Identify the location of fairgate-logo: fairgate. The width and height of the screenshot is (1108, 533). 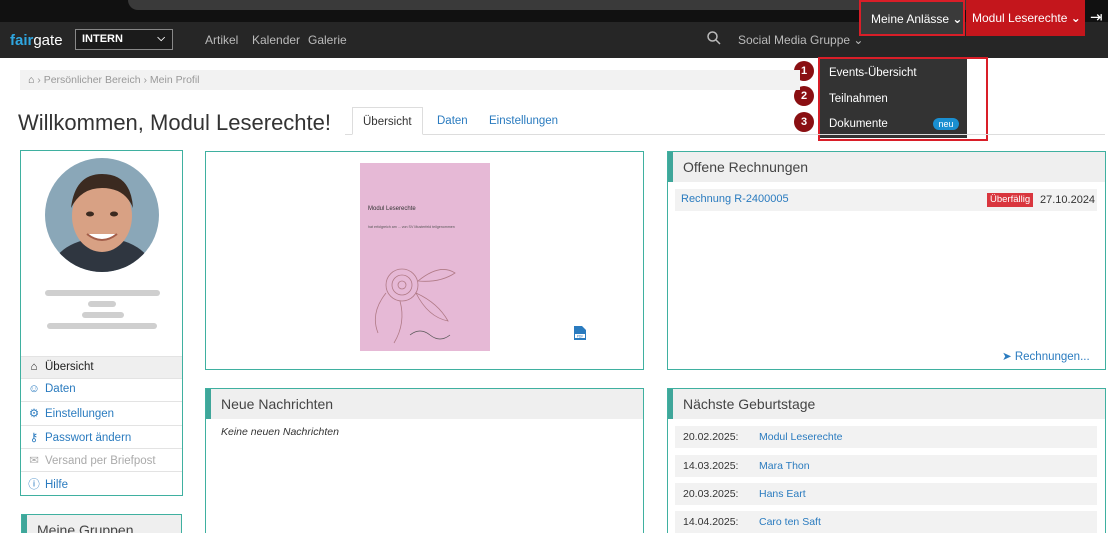
(36, 40).